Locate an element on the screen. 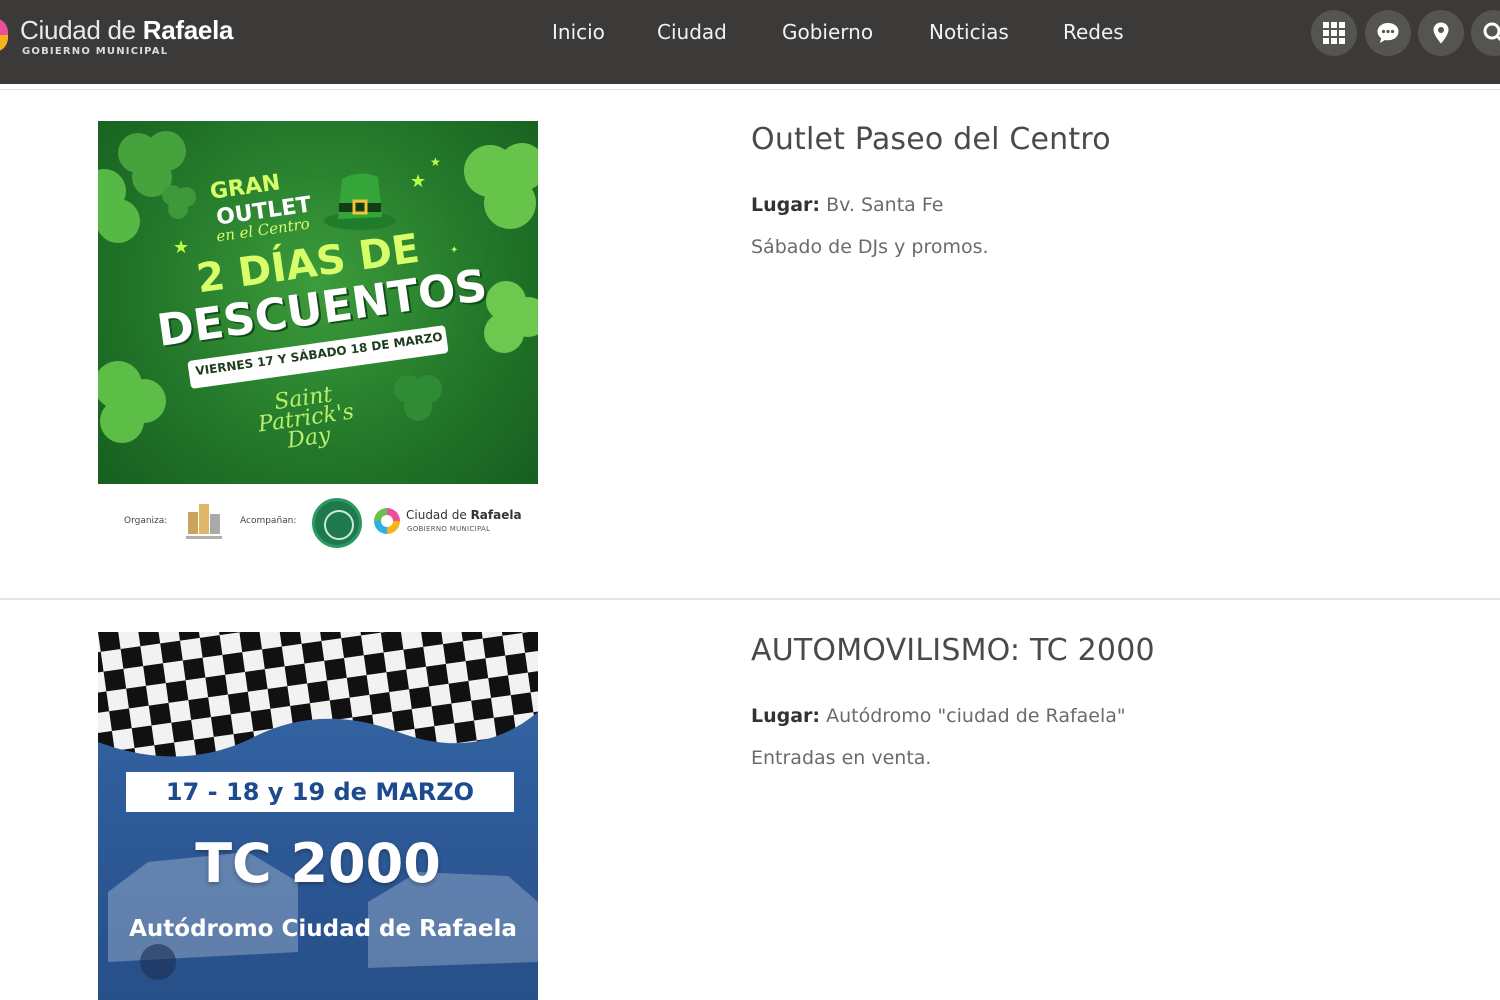 This screenshot has height=1000, width=1500. event-divider is located at coordinates (750, 599).